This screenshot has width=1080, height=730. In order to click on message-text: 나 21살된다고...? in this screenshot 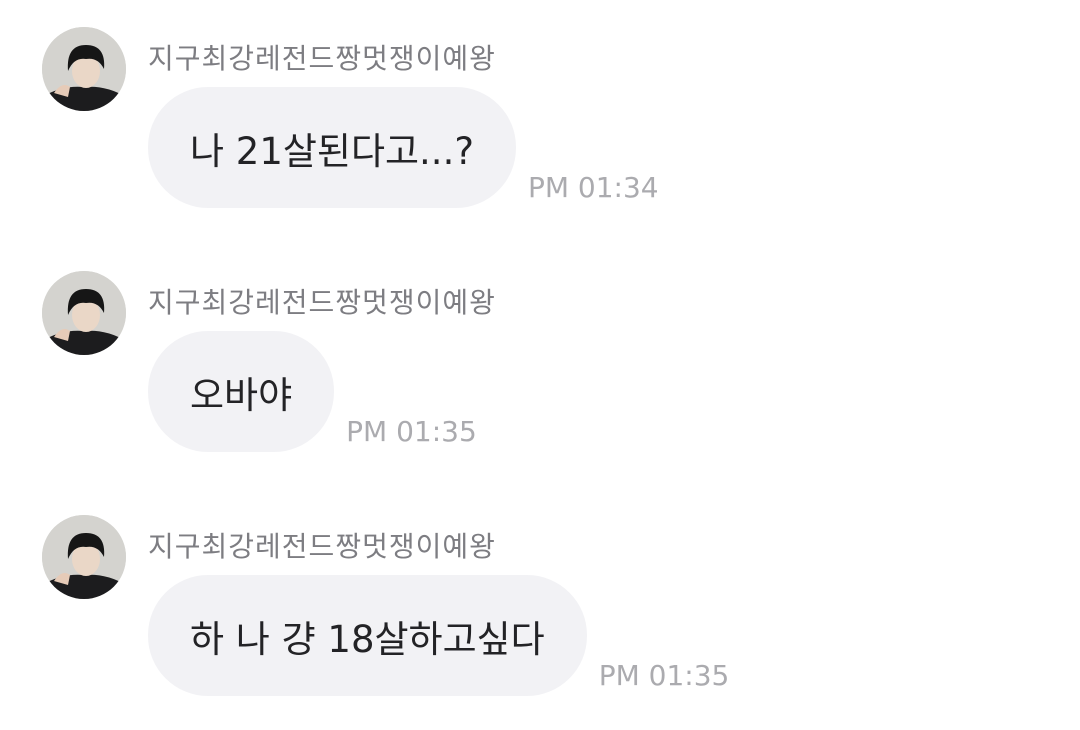, I will do `click(332, 151)`.